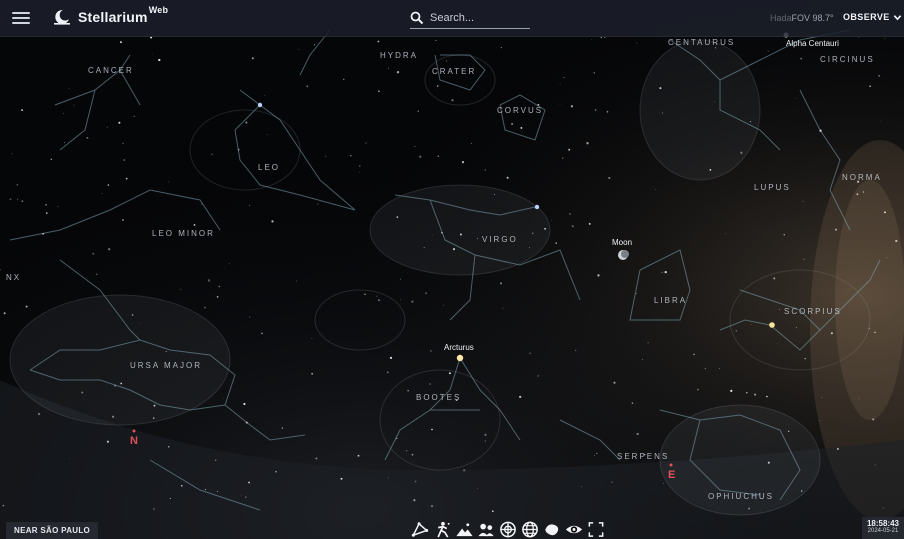 This screenshot has height=539, width=904. Describe the element at coordinates (460, 358) in the screenshot. I see `arcturus-marker` at that location.